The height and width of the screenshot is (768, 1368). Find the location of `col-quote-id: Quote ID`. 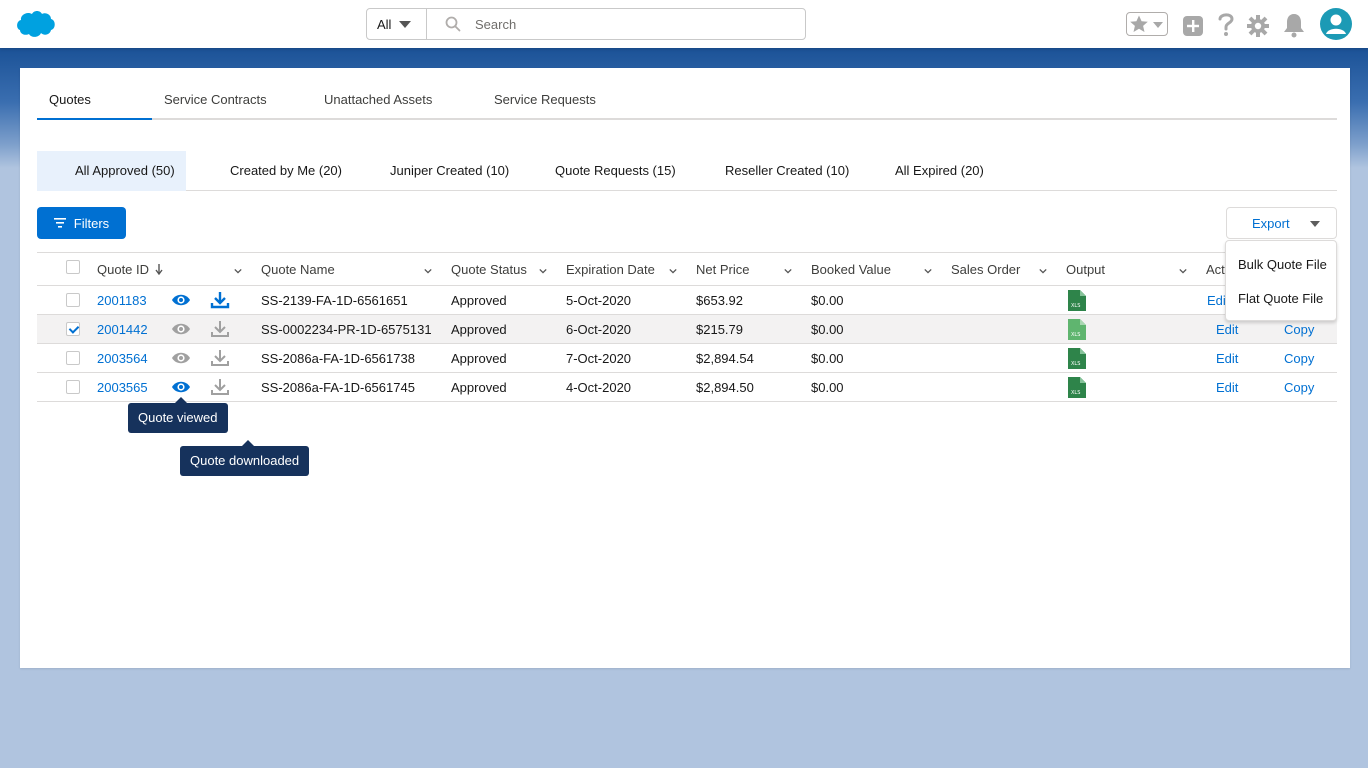

col-quote-id: Quote ID is located at coordinates (123, 269).